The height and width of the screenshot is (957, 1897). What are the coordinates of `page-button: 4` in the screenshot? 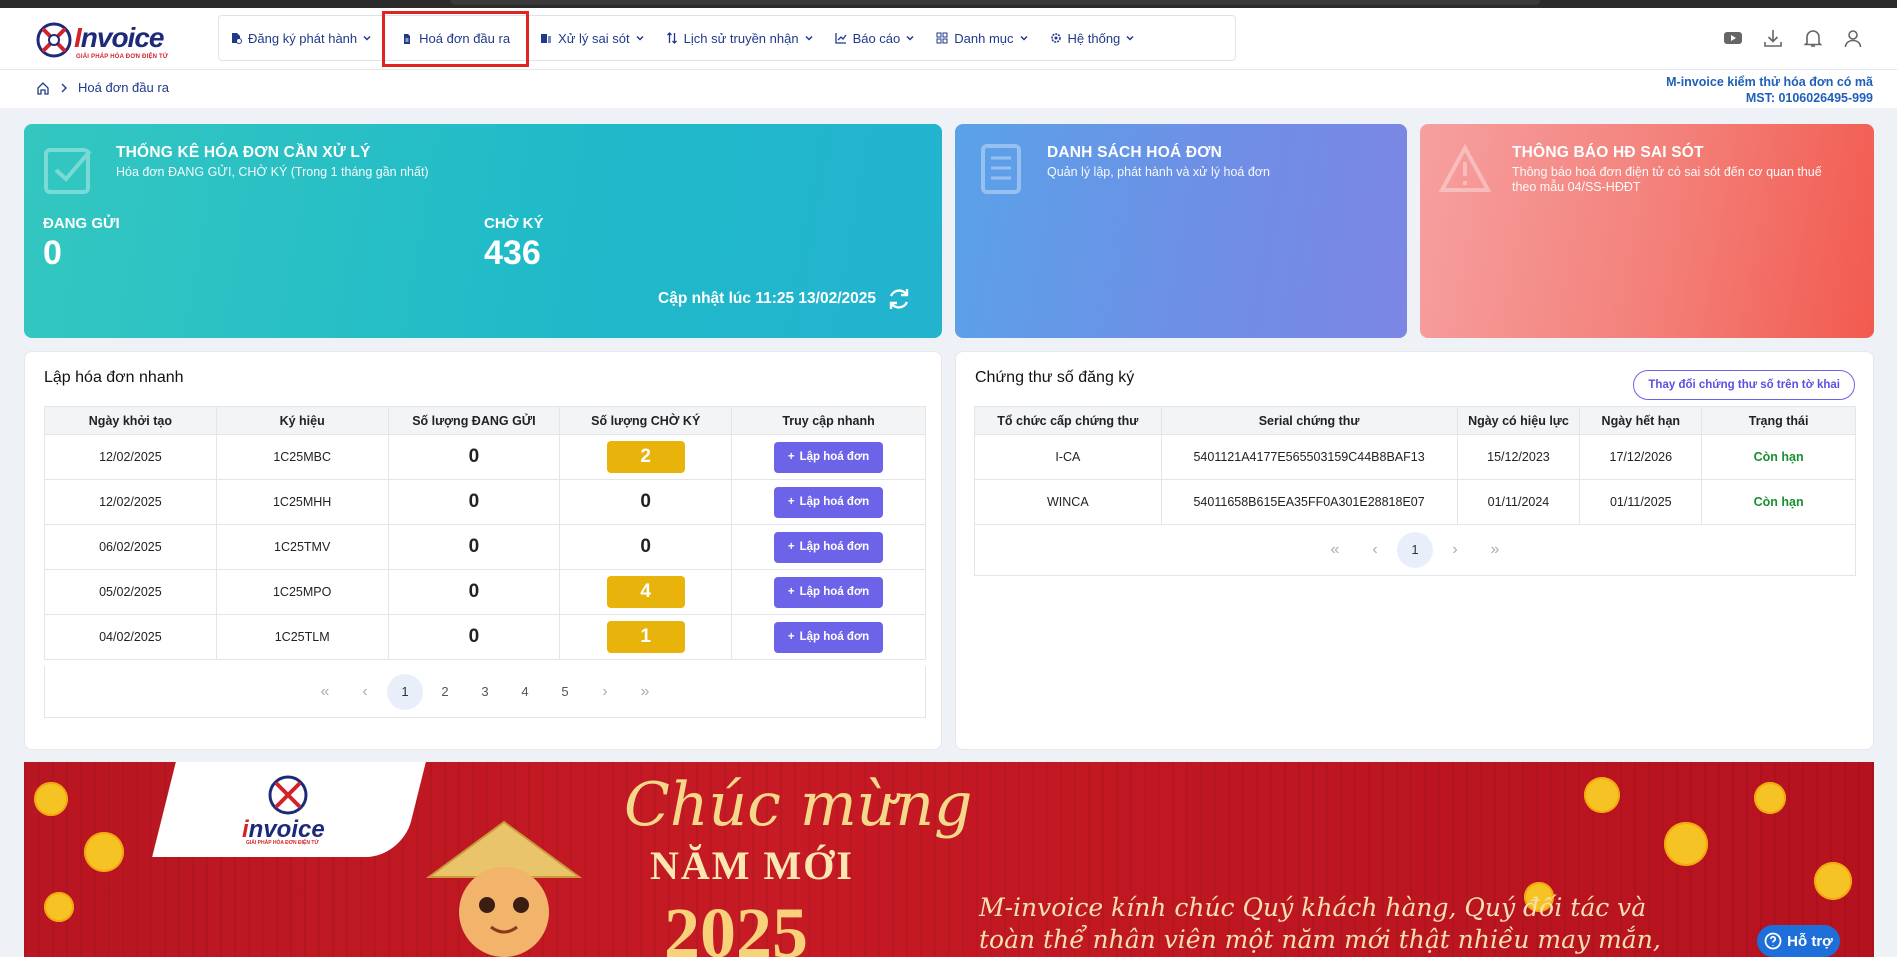 It's located at (525, 692).